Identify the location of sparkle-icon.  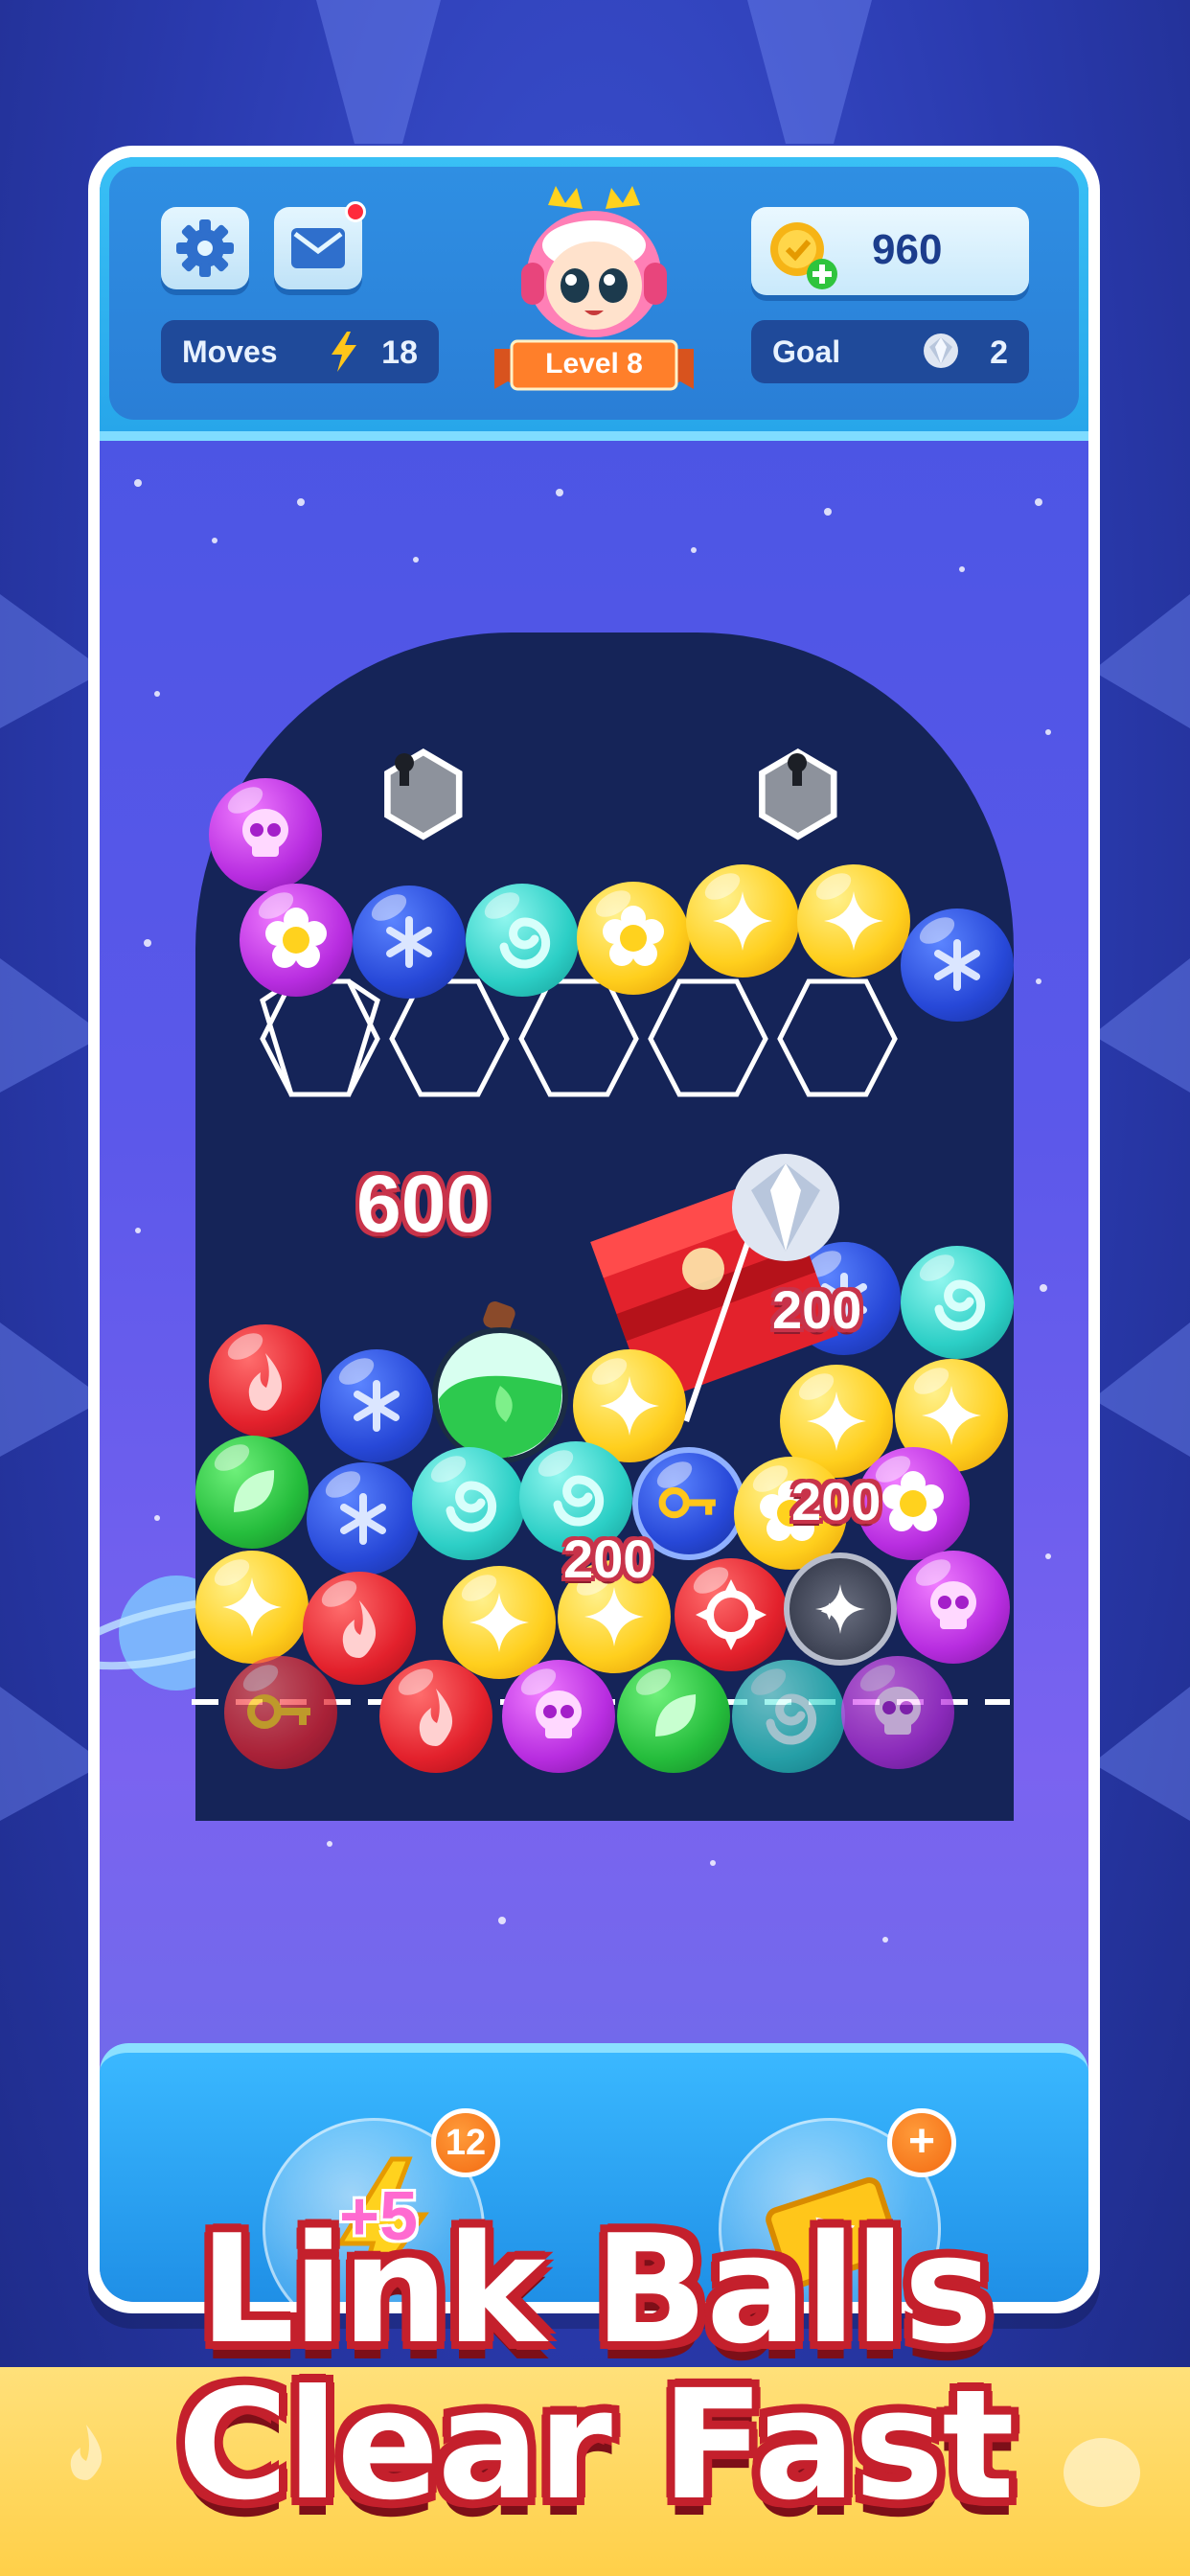
(840, 1609).